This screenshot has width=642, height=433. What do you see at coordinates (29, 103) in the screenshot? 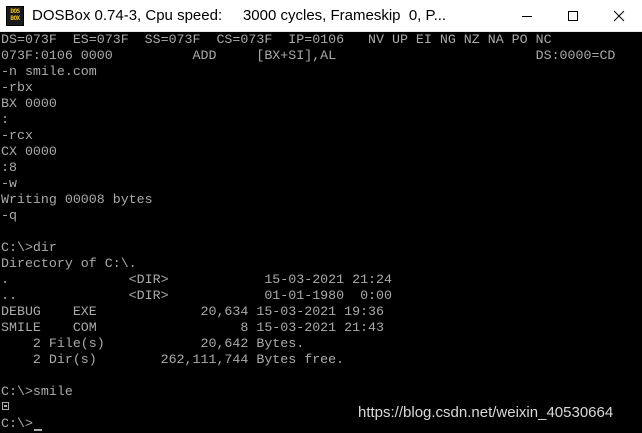
I see `console-line: BX 0000` at bounding box center [29, 103].